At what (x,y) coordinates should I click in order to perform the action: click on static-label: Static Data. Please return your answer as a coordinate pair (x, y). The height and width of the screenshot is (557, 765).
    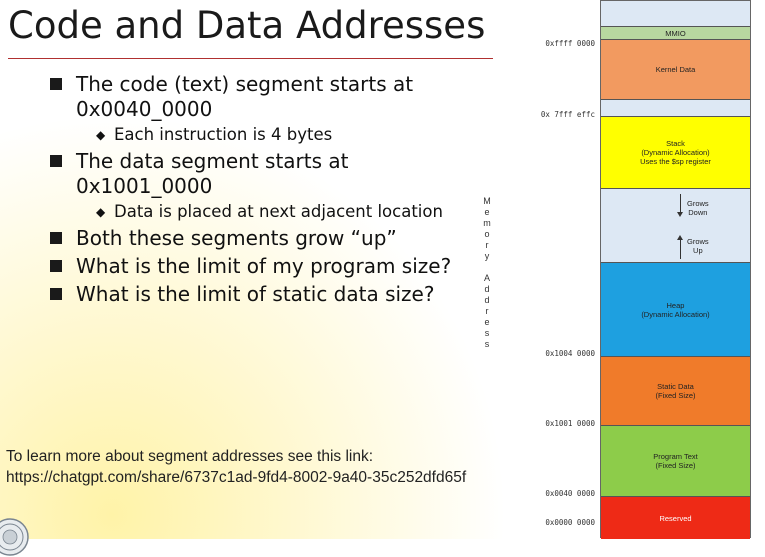
    Looking at the image, I should click on (675, 386).